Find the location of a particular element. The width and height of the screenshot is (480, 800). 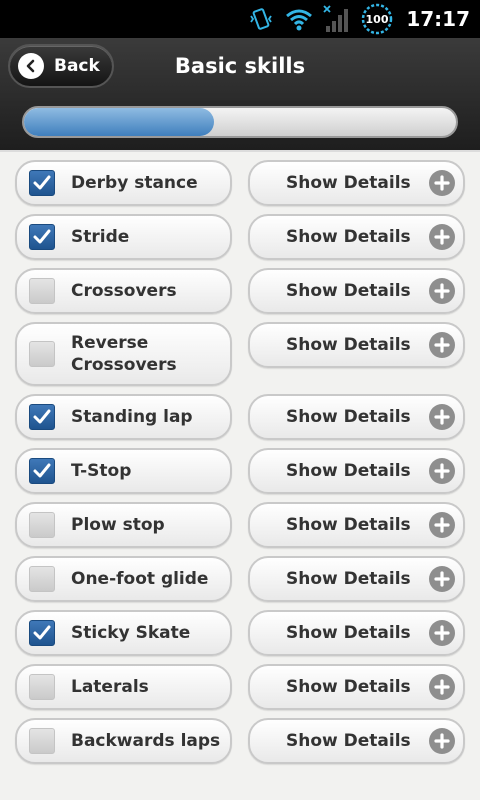

skill-row: Standing lap Show Details is located at coordinates (240, 417).